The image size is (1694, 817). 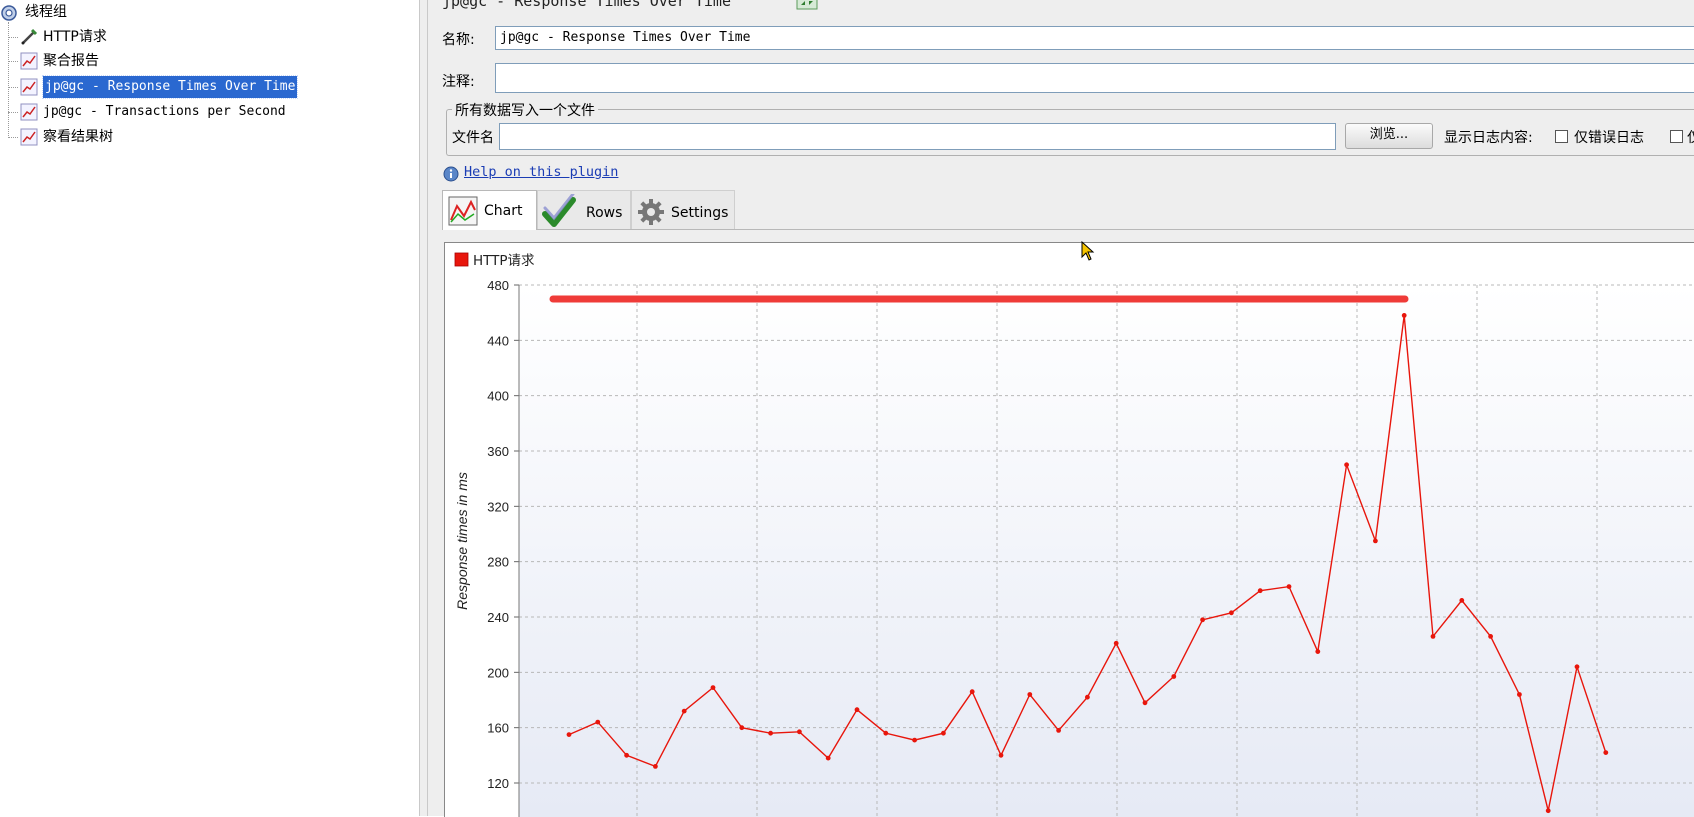 I want to click on y-tick-label: 160, so click(x=498, y=728).